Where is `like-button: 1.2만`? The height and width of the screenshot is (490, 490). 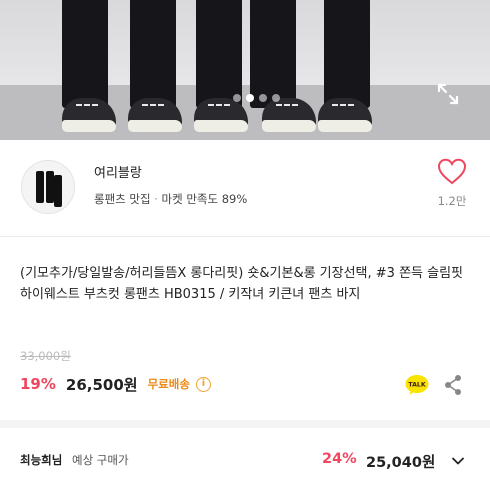
like-button: 1.2만 is located at coordinates (452, 183).